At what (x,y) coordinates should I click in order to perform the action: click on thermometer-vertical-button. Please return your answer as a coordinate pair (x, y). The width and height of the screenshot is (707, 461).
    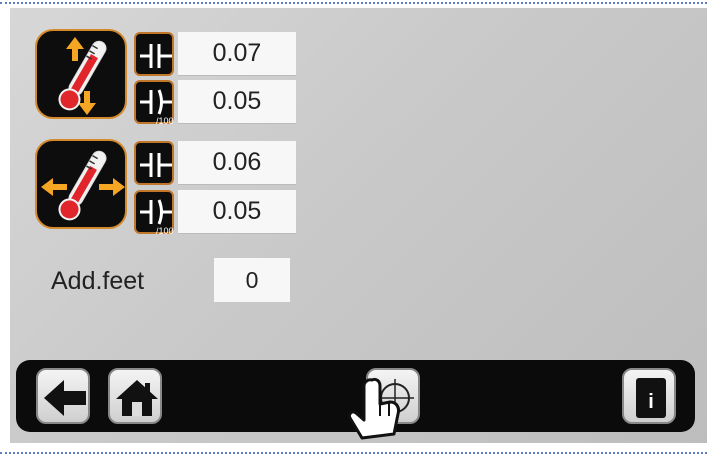
    Looking at the image, I should click on (81, 74).